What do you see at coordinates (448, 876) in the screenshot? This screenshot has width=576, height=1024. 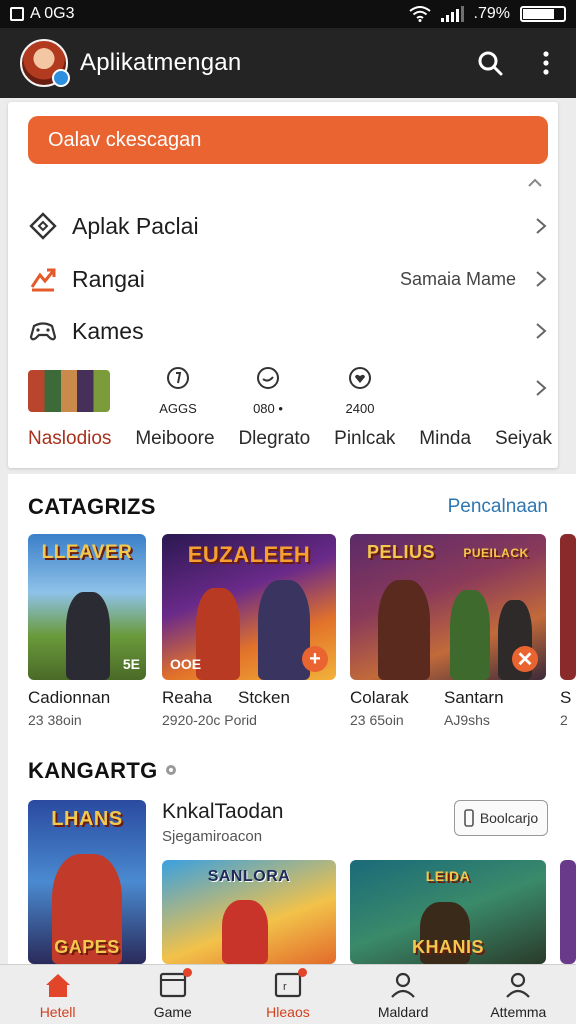 I see `game-art-title: LEIDA` at bounding box center [448, 876].